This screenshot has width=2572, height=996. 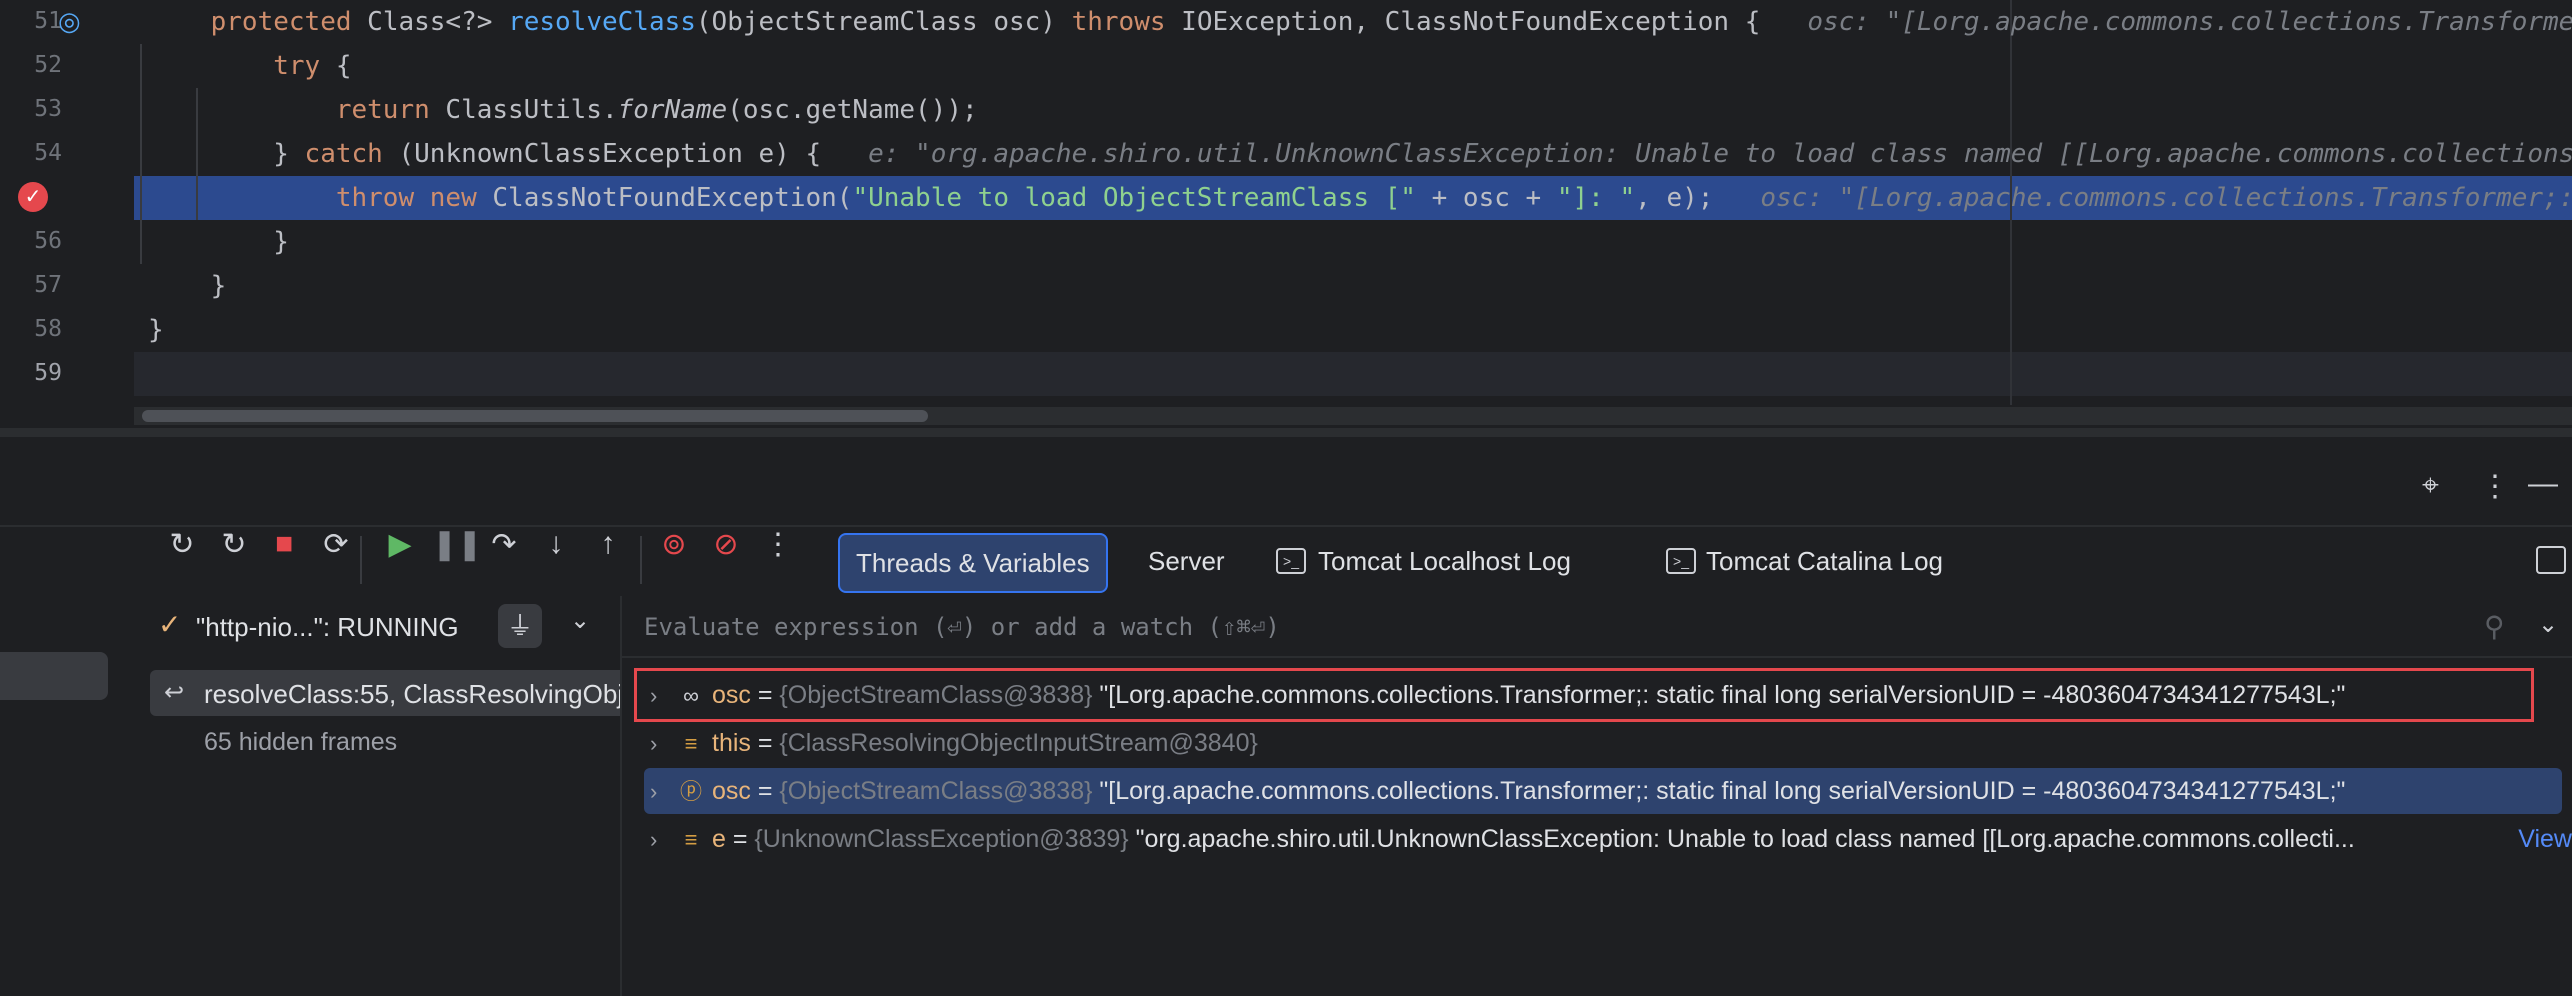 I want to click on line-number: 59, so click(x=37, y=373).